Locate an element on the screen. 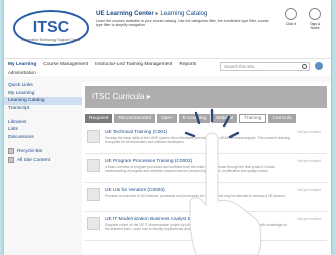  header-tools: Click It Tags & Notes is located at coordinates (303, 19).